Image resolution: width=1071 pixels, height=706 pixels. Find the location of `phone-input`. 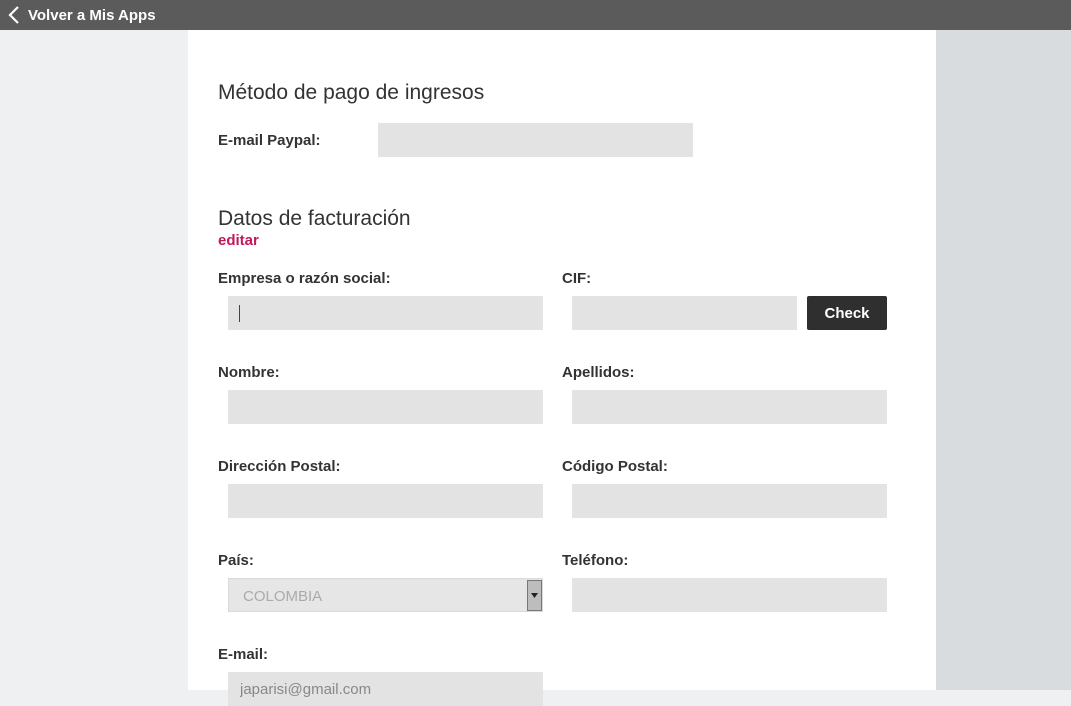

phone-input is located at coordinates (729, 595).